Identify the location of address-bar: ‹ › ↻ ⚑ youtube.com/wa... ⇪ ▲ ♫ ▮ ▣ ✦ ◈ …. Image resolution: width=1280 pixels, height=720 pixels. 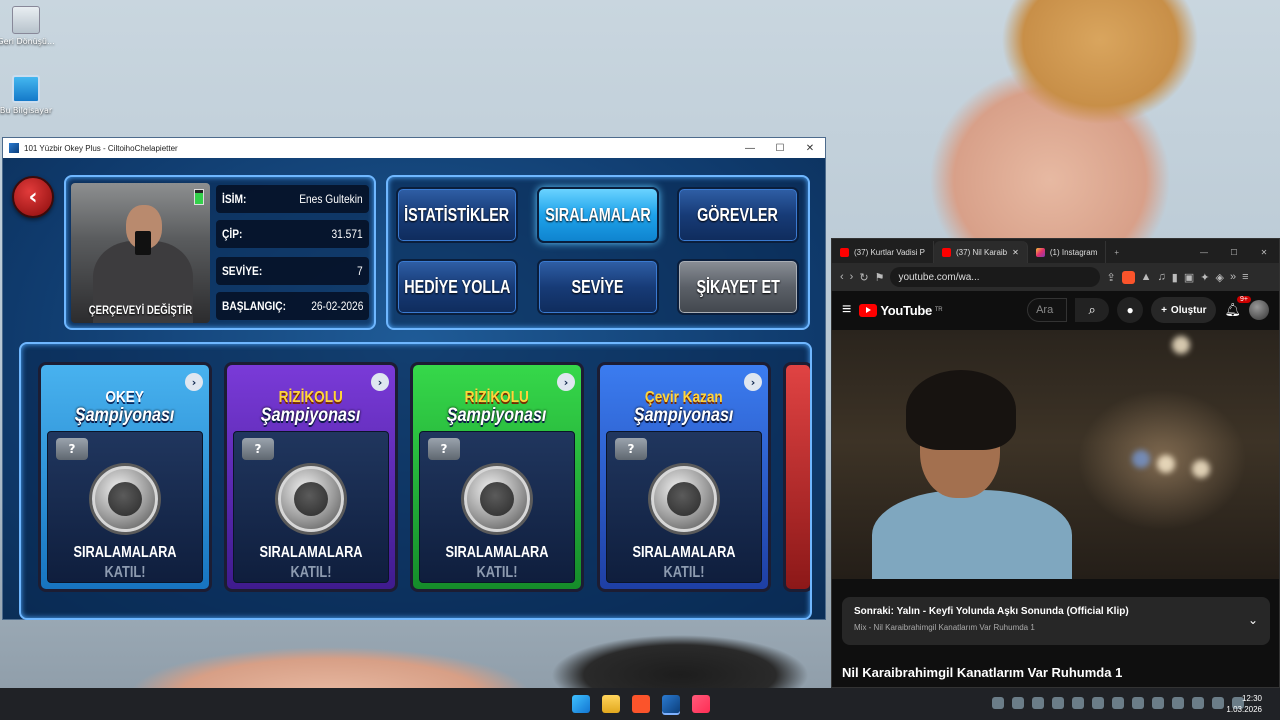
(1055, 277).